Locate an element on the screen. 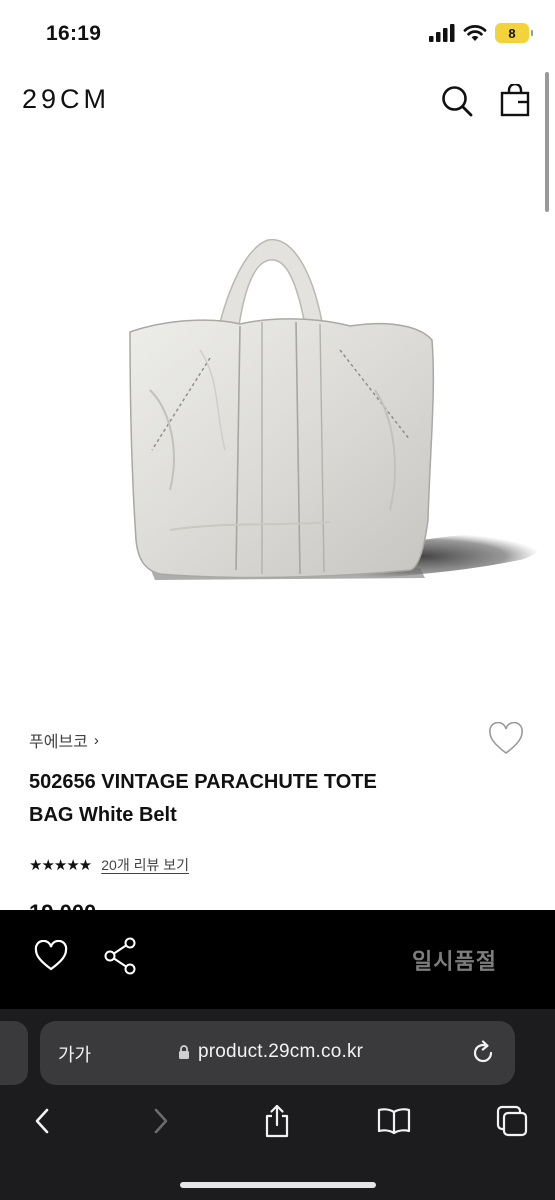 The width and height of the screenshot is (555, 1200). share-button is located at coordinates (277, 1121).